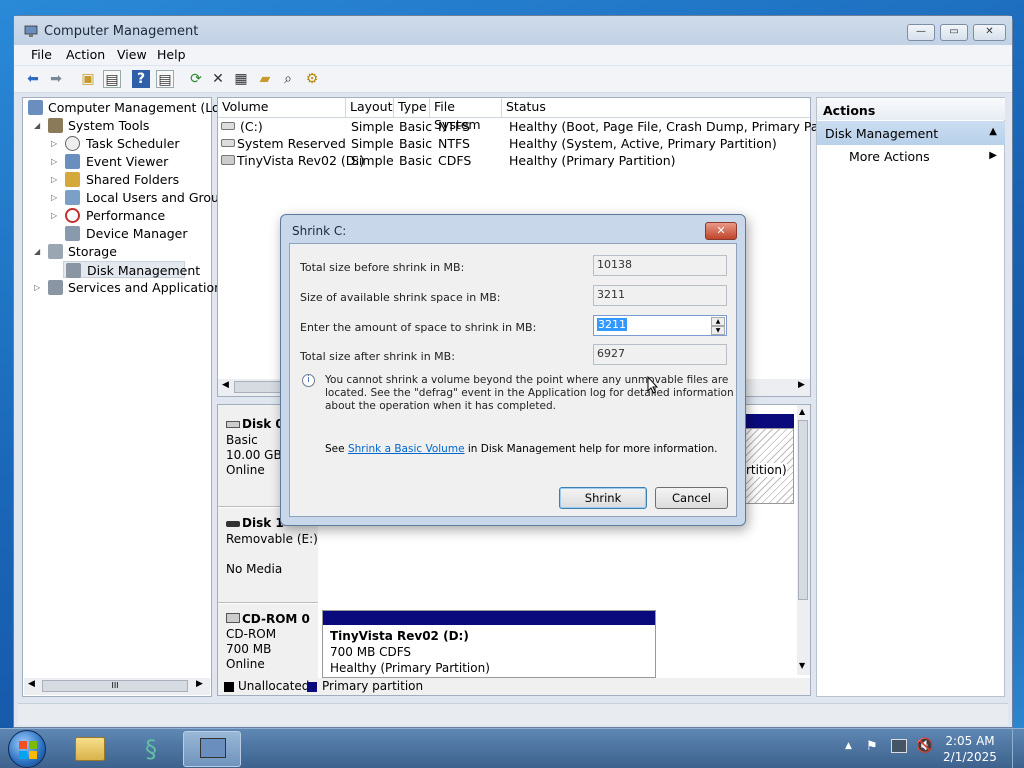 Image resolution: width=1024 pixels, height=768 pixels. I want to click on shrink-help-link: Shrink a Basic Volume, so click(406, 449).